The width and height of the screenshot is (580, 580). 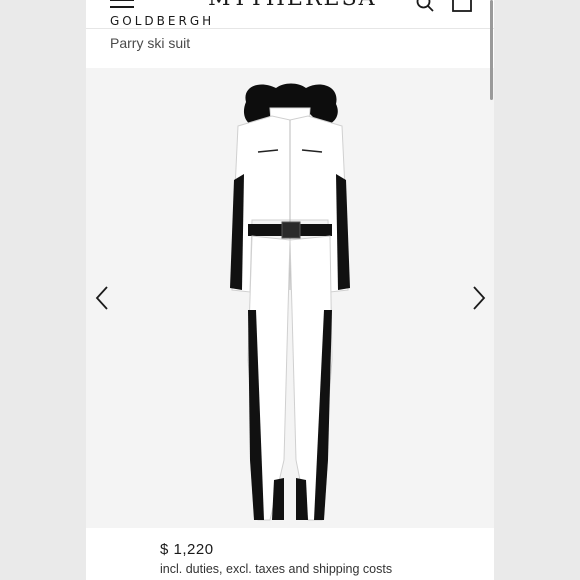 What do you see at coordinates (478, 298) in the screenshot?
I see `chevron-right-icon` at bounding box center [478, 298].